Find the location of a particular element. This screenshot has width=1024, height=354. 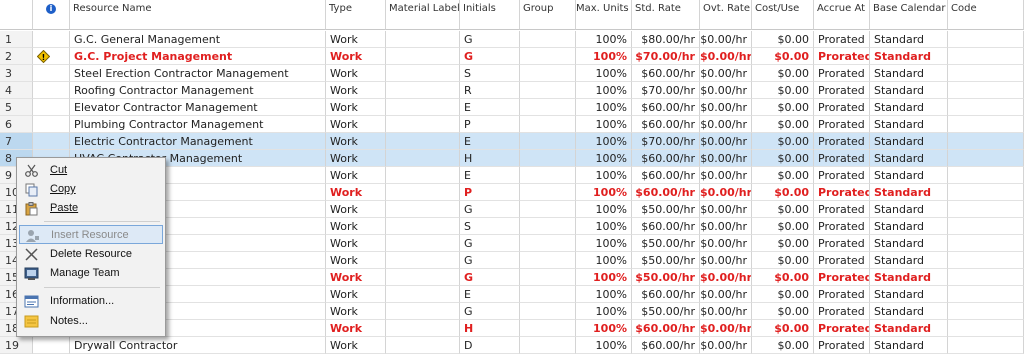

cell-id: 6 is located at coordinates (16, 124).